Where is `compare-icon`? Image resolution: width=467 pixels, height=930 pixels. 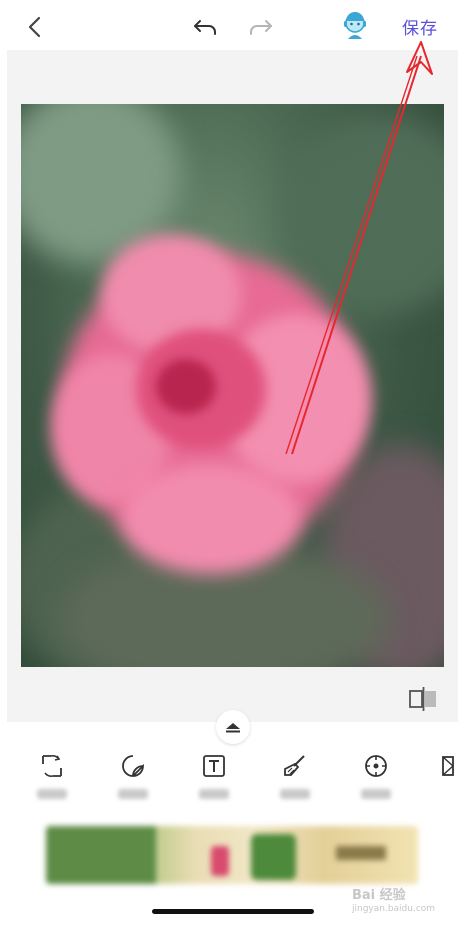 compare-icon is located at coordinates (423, 699).